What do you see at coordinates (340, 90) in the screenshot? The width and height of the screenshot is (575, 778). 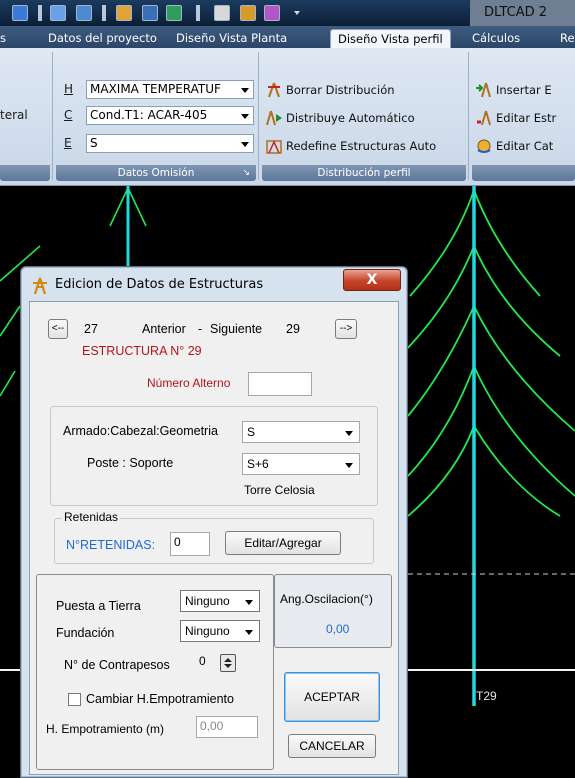 I see `borrar-distribucion-label: Borrar Distribución` at bounding box center [340, 90].